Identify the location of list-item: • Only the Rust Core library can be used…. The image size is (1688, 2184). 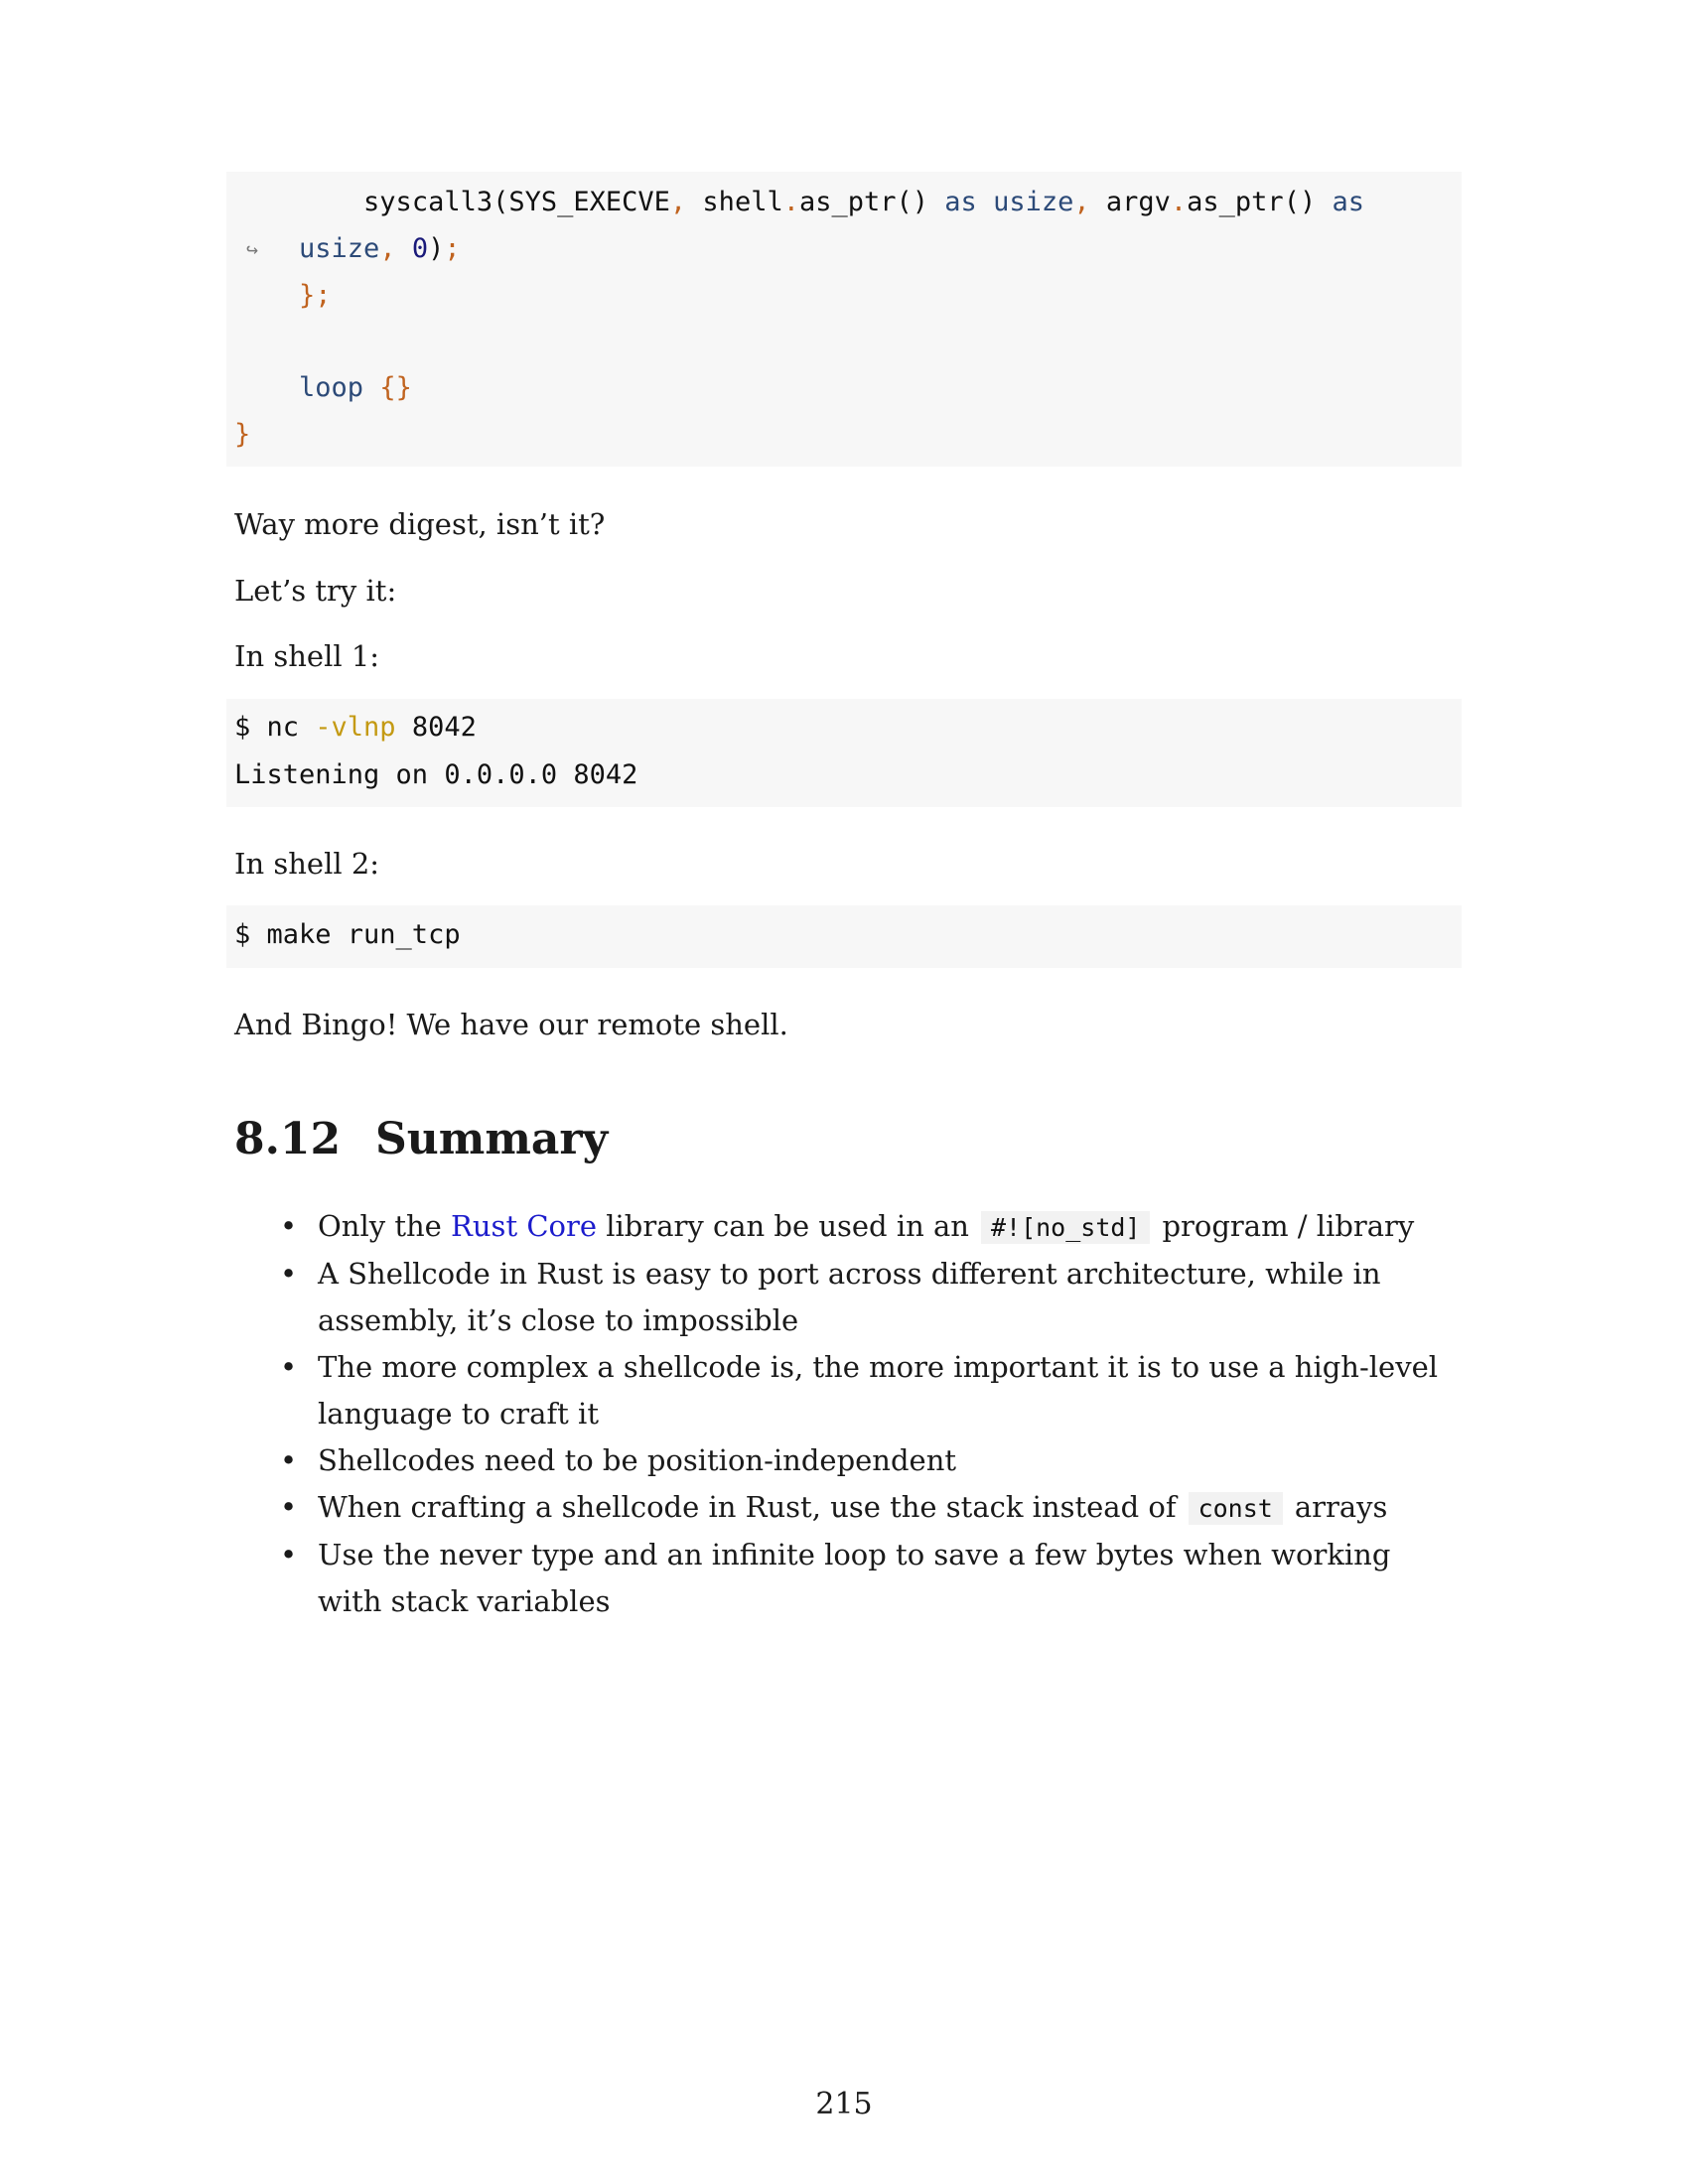
(848, 1227).